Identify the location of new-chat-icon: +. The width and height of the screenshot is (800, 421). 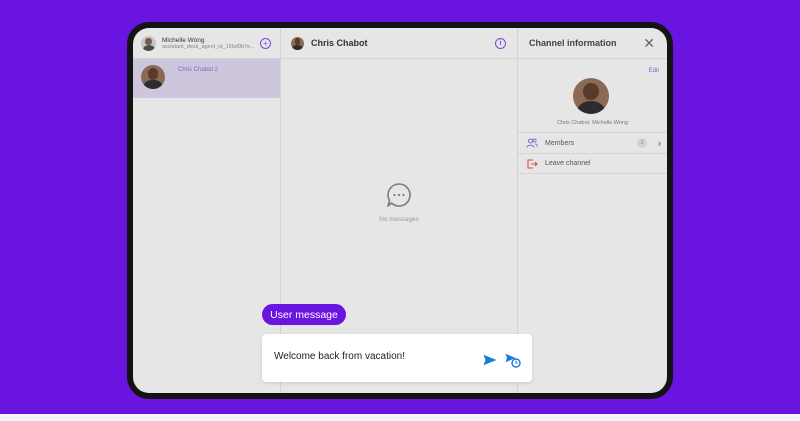
(265, 43).